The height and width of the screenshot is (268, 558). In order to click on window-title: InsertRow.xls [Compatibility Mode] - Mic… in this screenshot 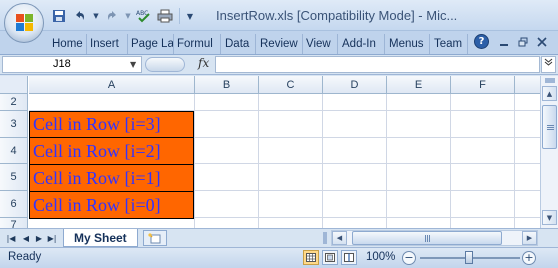, I will do `click(337, 15)`.